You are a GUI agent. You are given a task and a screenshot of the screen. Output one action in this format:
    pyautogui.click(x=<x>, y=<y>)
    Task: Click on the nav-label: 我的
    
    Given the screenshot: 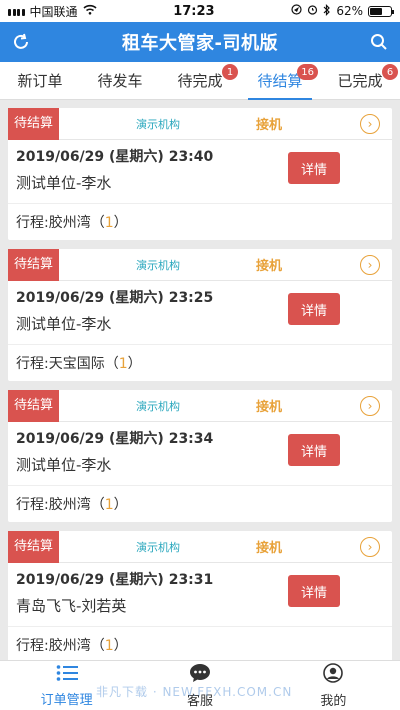 What is the action you would take?
    pyautogui.click(x=333, y=701)
    